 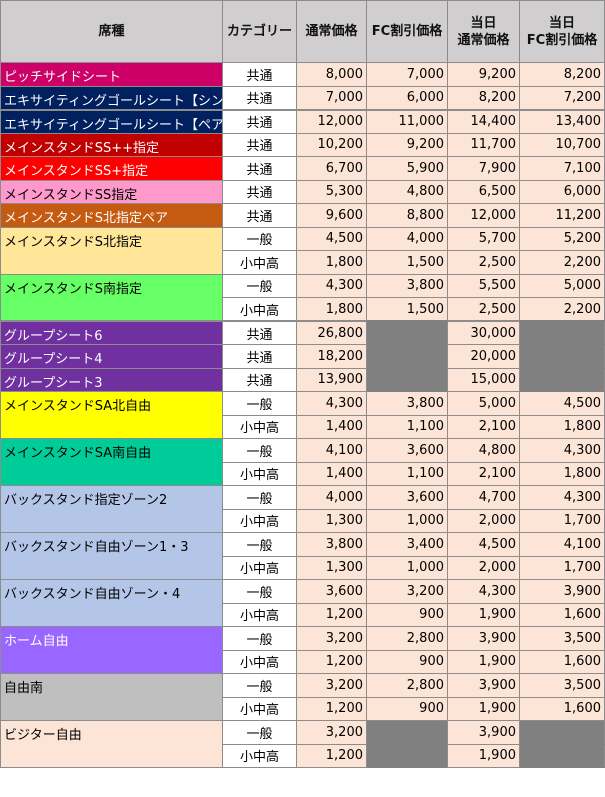 What do you see at coordinates (562, 238) in the screenshot?
I see `day-fc-price-cell: 5,200` at bounding box center [562, 238].